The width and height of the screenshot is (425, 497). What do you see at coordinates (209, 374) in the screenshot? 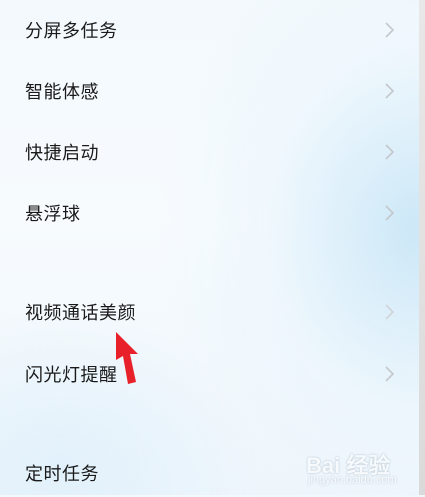
I see `menu-item-flash-notification: 闪光灯提醒` at bounding box center [209, 374].